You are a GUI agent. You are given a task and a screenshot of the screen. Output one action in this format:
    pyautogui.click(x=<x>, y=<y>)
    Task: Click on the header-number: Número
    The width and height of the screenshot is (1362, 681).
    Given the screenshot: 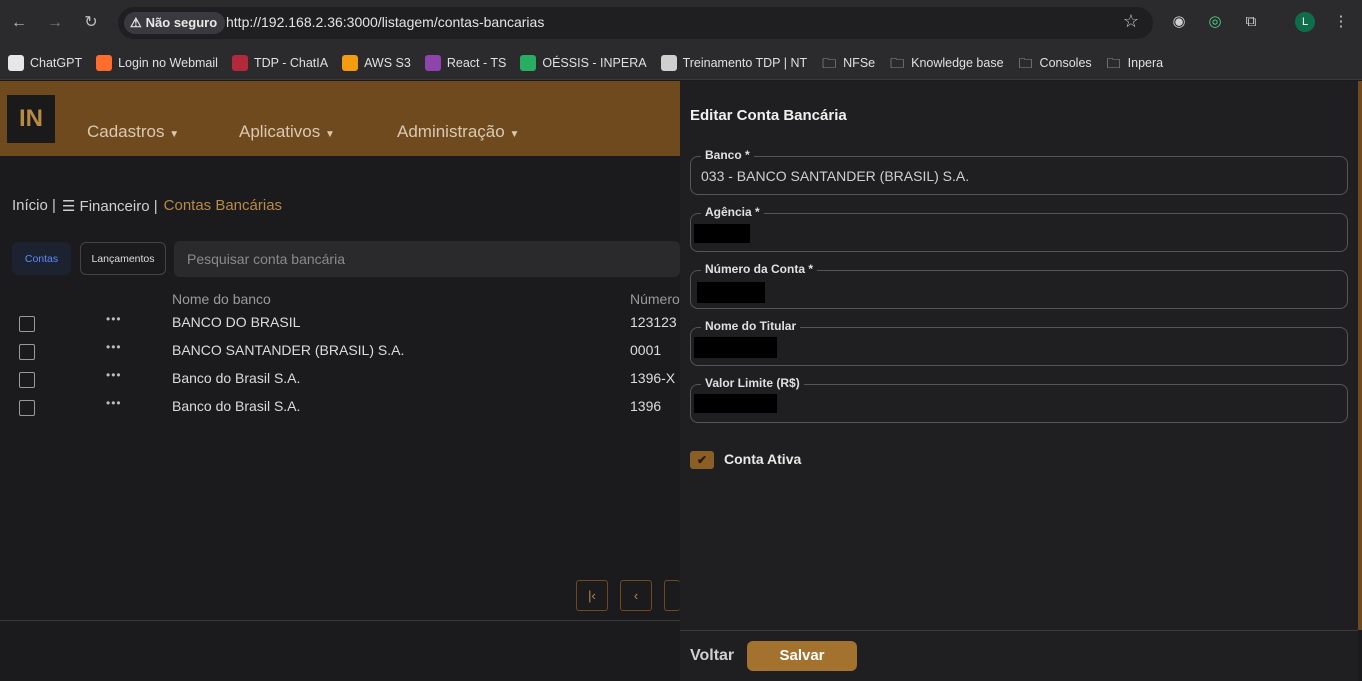 What is the action you would take?
    pyautogui.click(x=655, y=299)
    